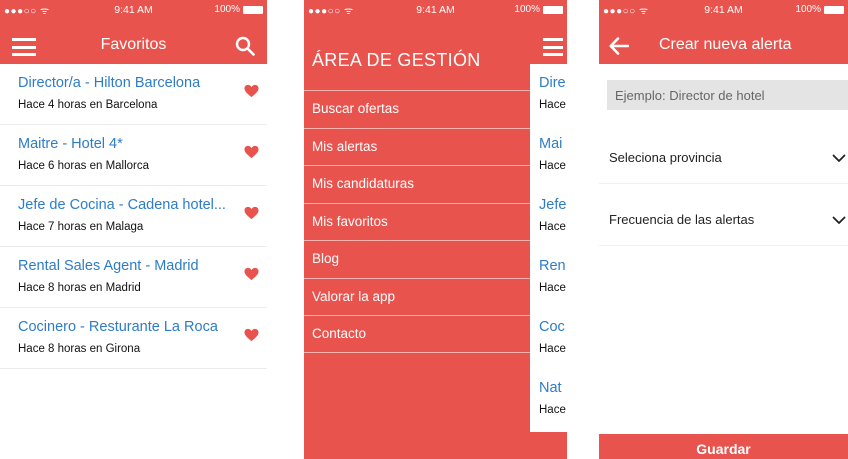 The height and width of the screenshot is (459, 848). What do you see at coordinates (548, 338) in the screenshot?
I see `list-item: Coc Hace` at bounding box center [548, 338].